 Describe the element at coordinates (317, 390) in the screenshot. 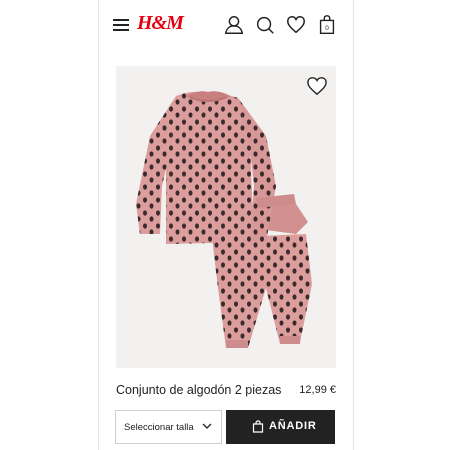

I see `product-price: 12,99 €` at that location.